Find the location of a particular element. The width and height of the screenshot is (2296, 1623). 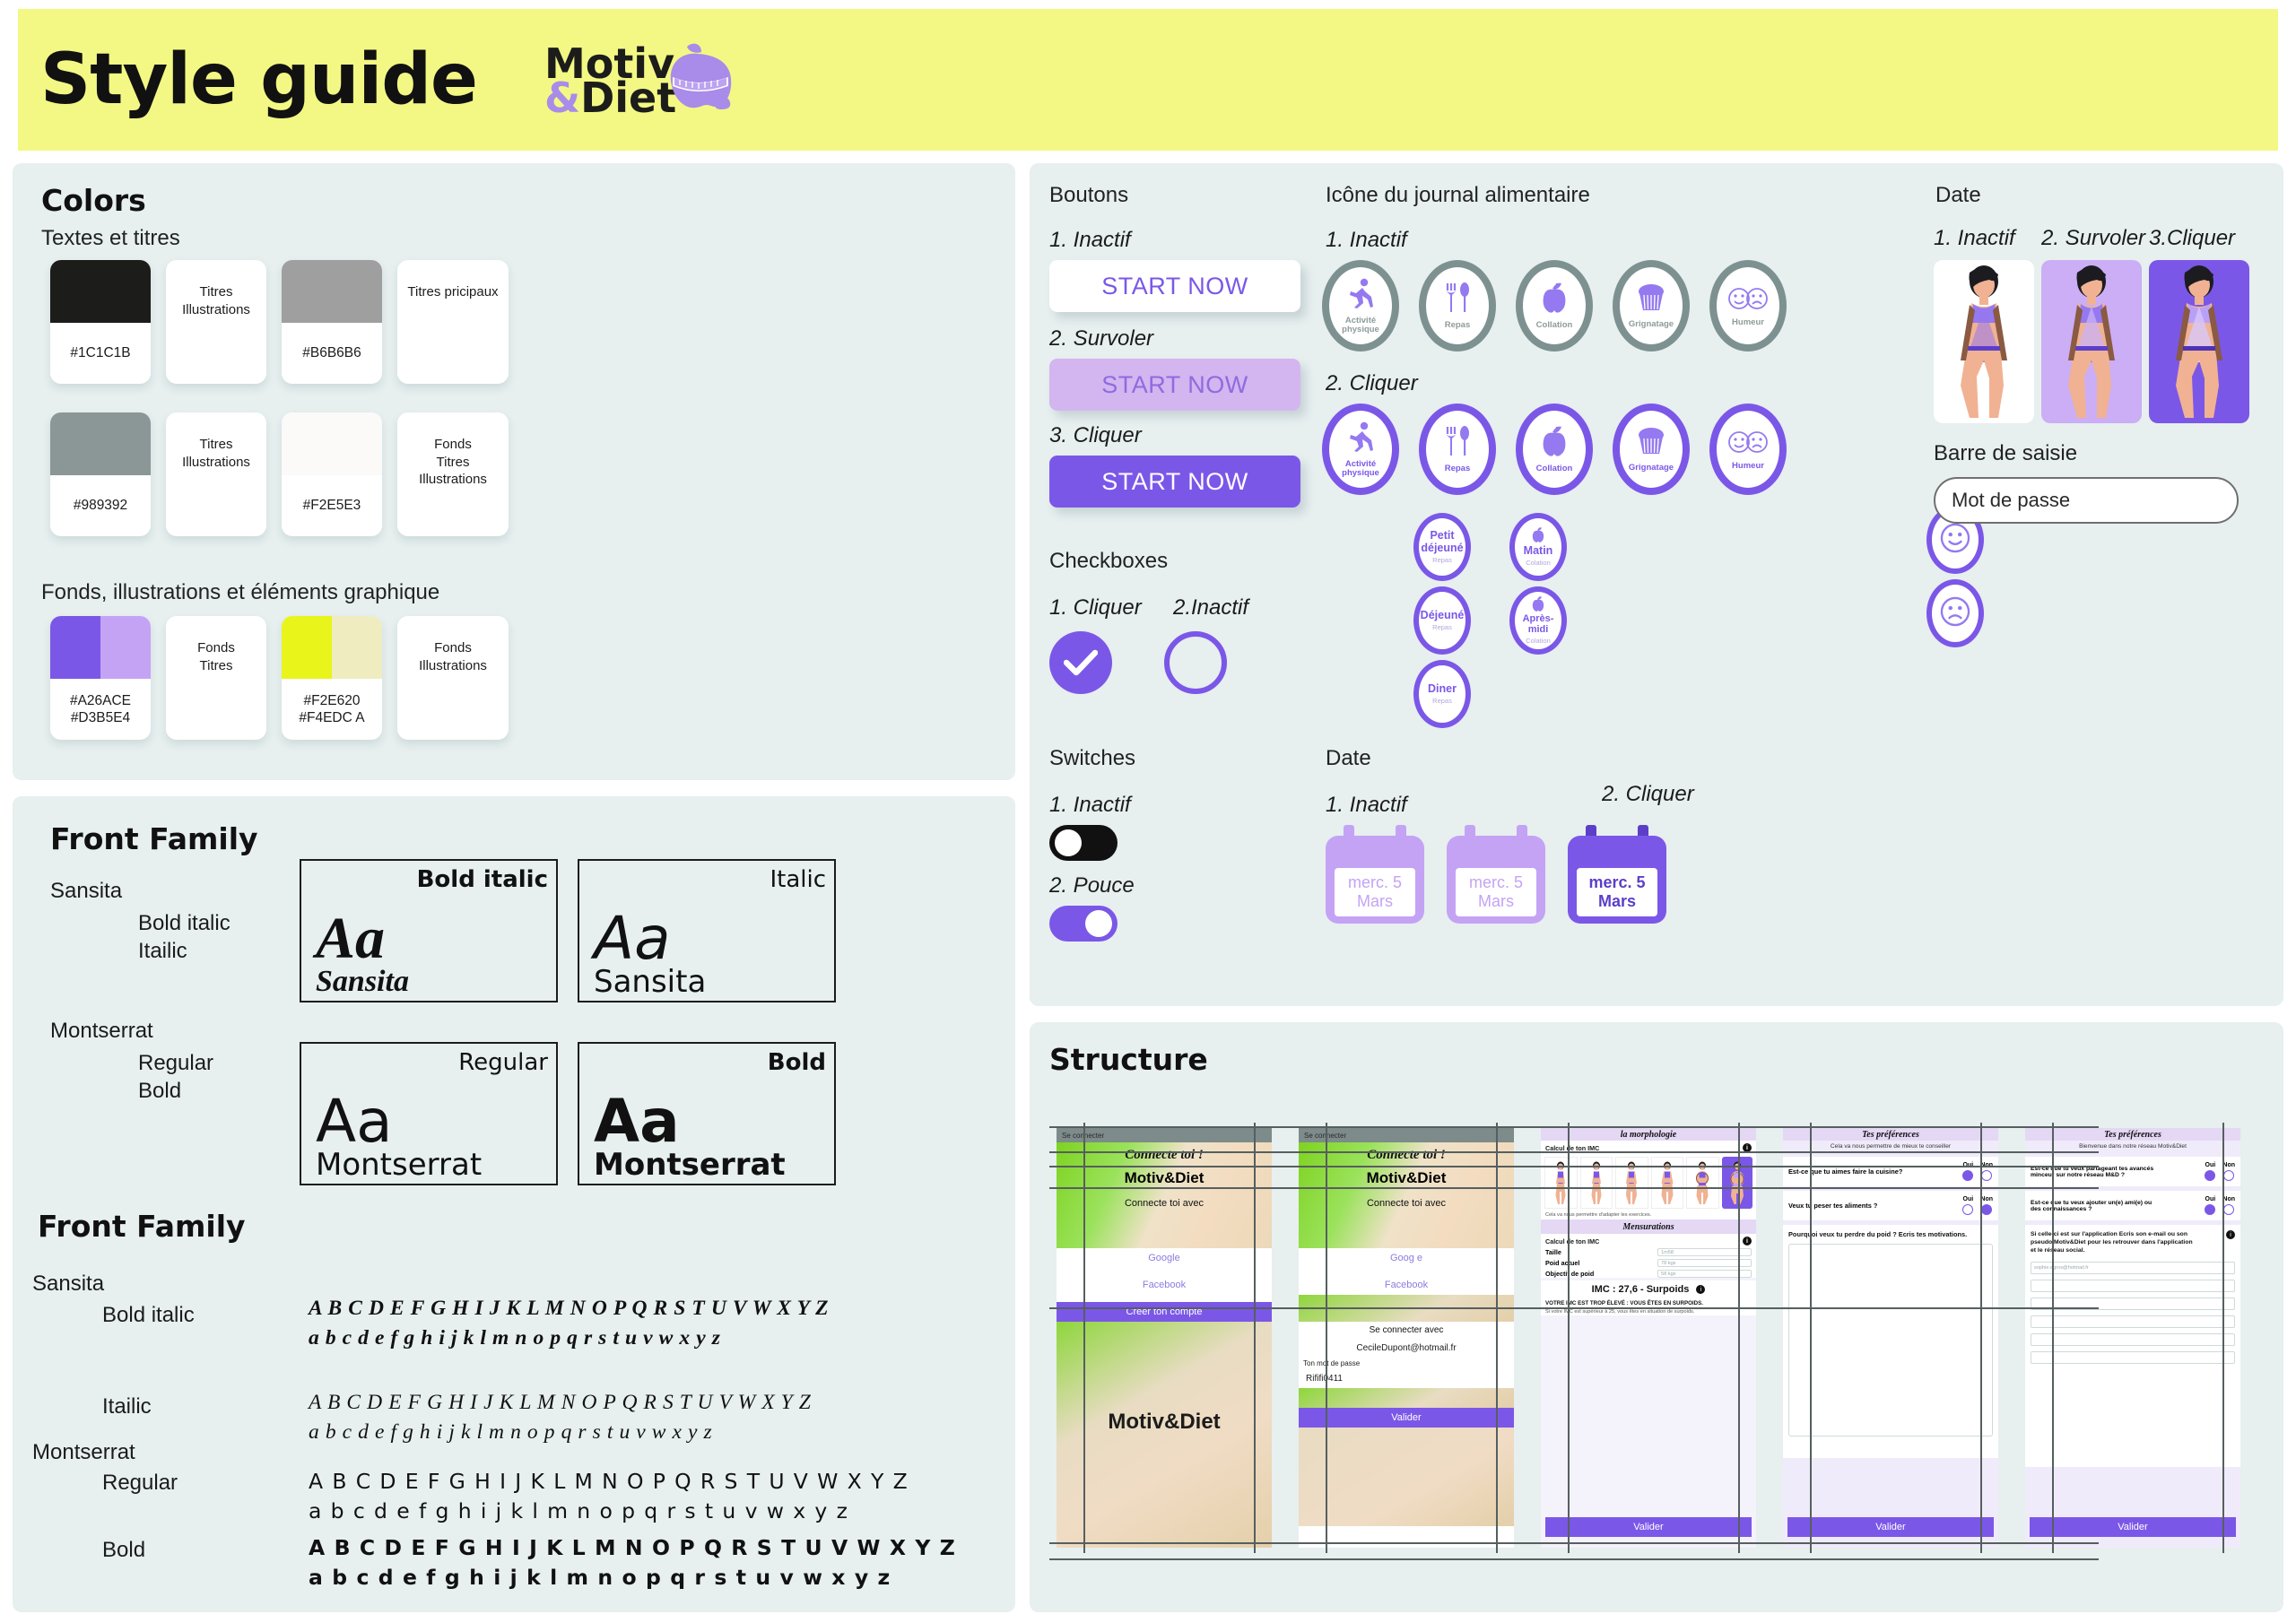

screen-subtitle: Connecte toi avec is located at coordinates (1406, 1203).